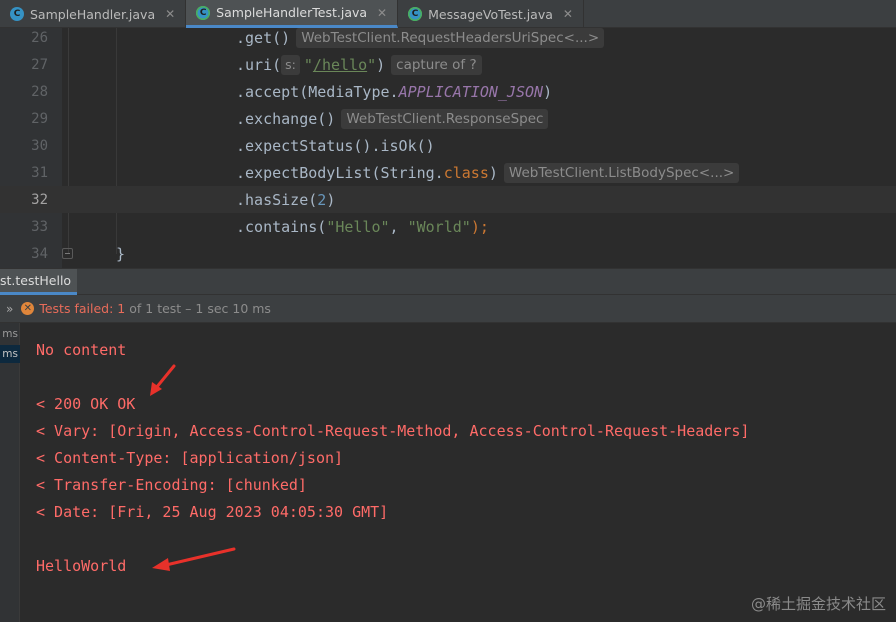  What do you see at coordinates (10, 334) in the screenshot?
I see `test-tree-item: ms` at bounding box center [10, 334].